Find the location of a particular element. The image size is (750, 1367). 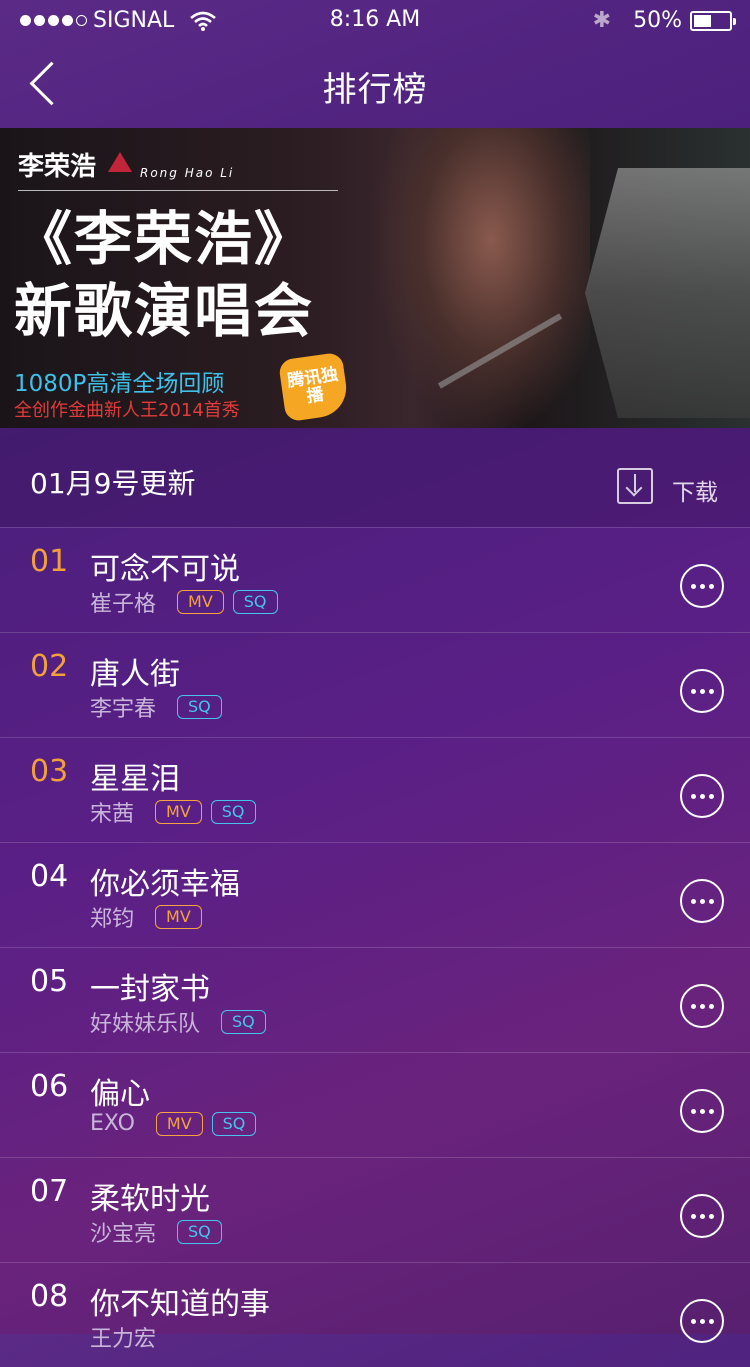

song-row: 04 你必须幸福郑钧 MV is located at coordinates (375, 894).